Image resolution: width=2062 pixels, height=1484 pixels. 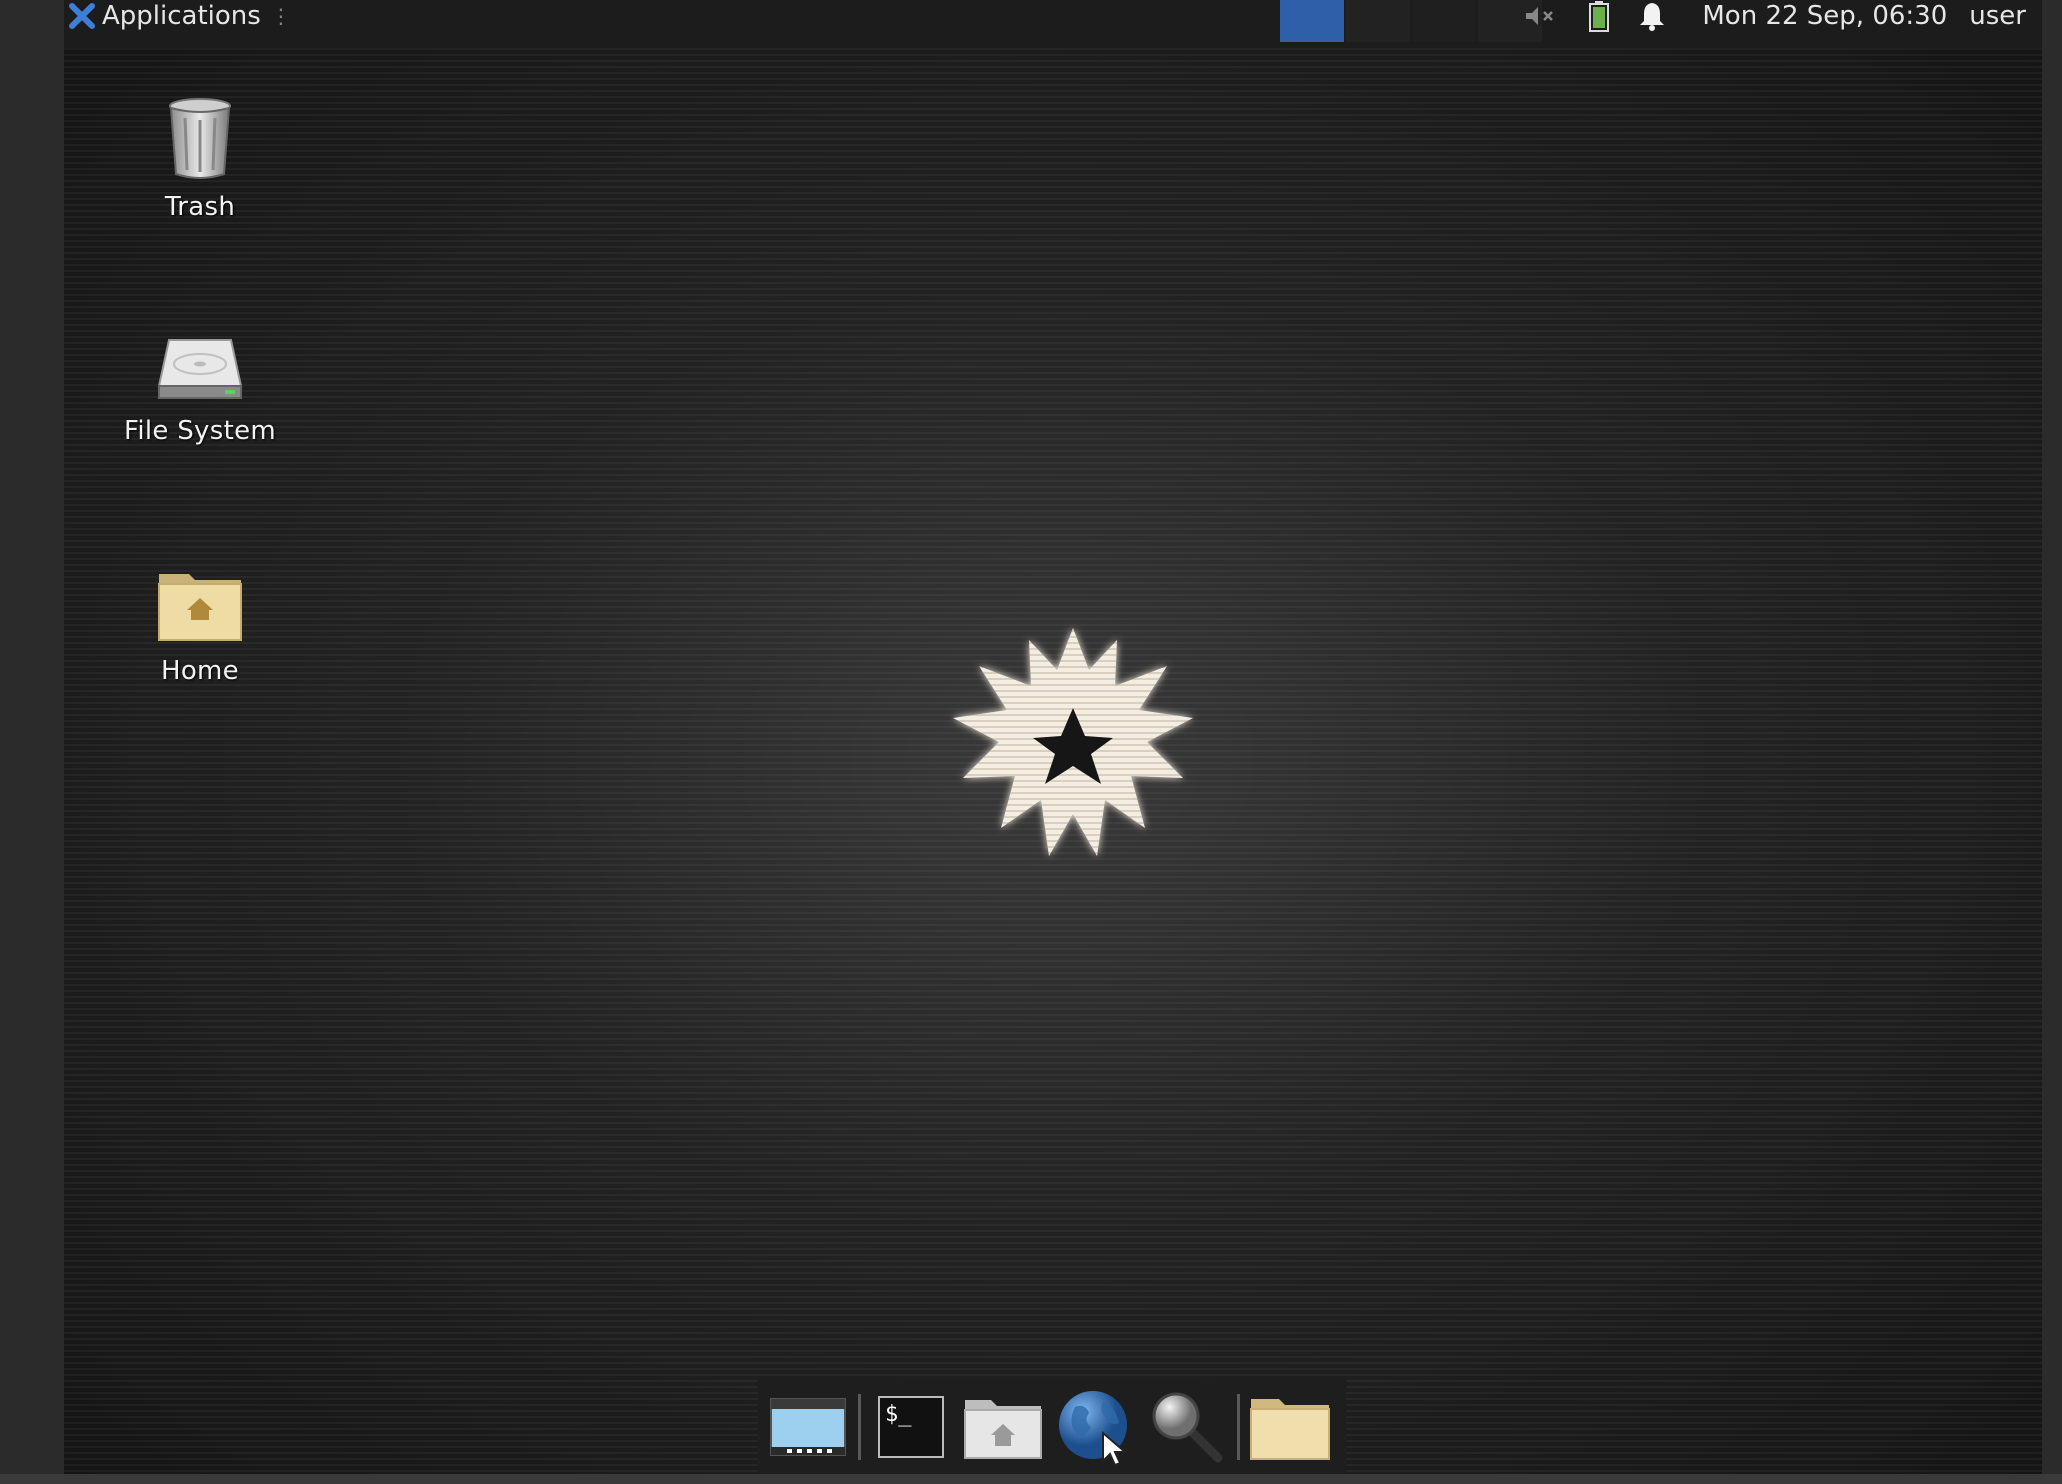 I want to click on search-icon, so click(x=1187, y=1427).